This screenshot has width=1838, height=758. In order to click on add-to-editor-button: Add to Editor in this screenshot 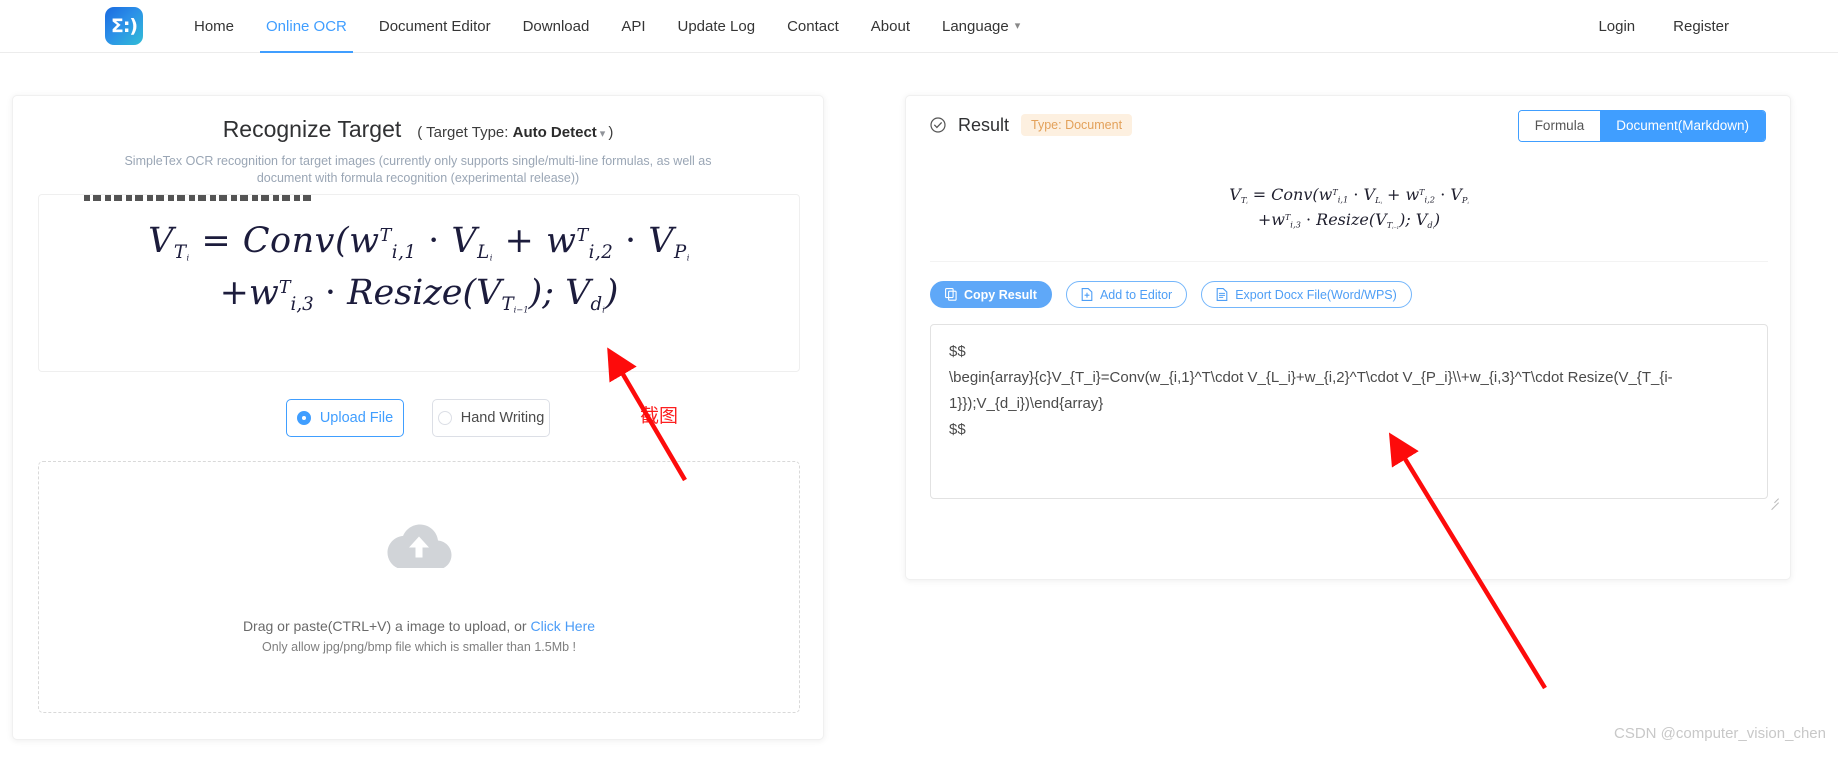, I will do `click(1126, 294)`.